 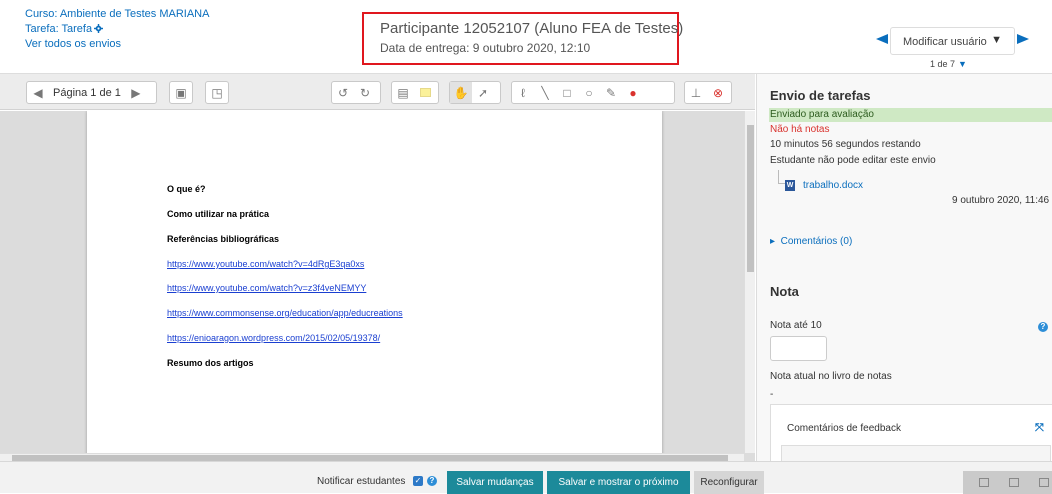 I want to click on course-link: Curso: Ambiente de Testes MARIANA, so click(x=117, y=14).